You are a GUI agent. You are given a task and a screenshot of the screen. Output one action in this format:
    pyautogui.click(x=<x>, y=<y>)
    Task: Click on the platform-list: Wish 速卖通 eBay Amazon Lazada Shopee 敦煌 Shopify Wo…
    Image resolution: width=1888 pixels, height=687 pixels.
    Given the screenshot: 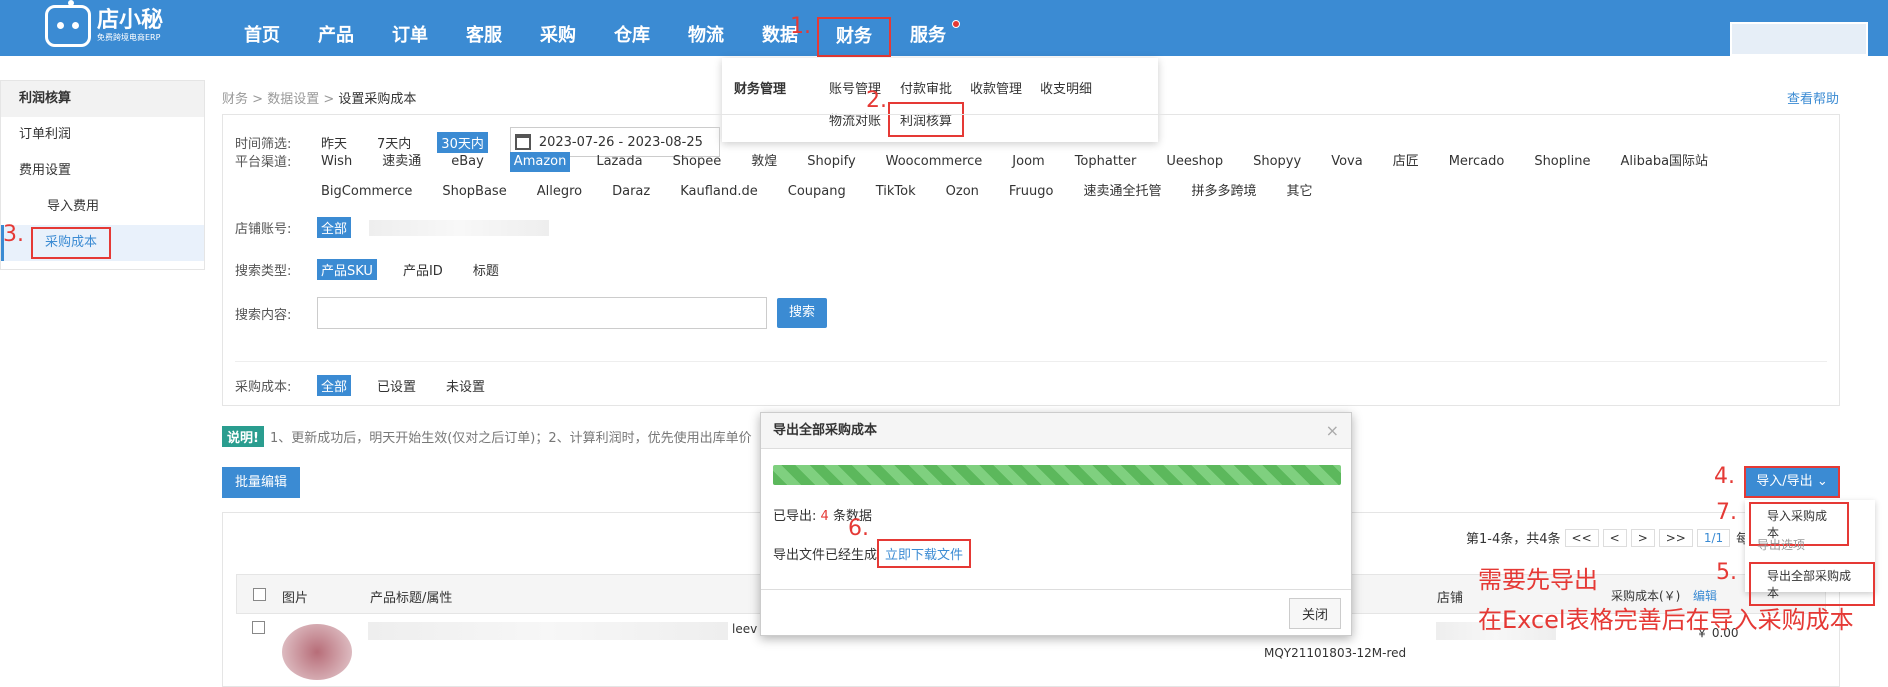 What is the action you would take?
    pyautogui.click(x=1067, y=177)
    